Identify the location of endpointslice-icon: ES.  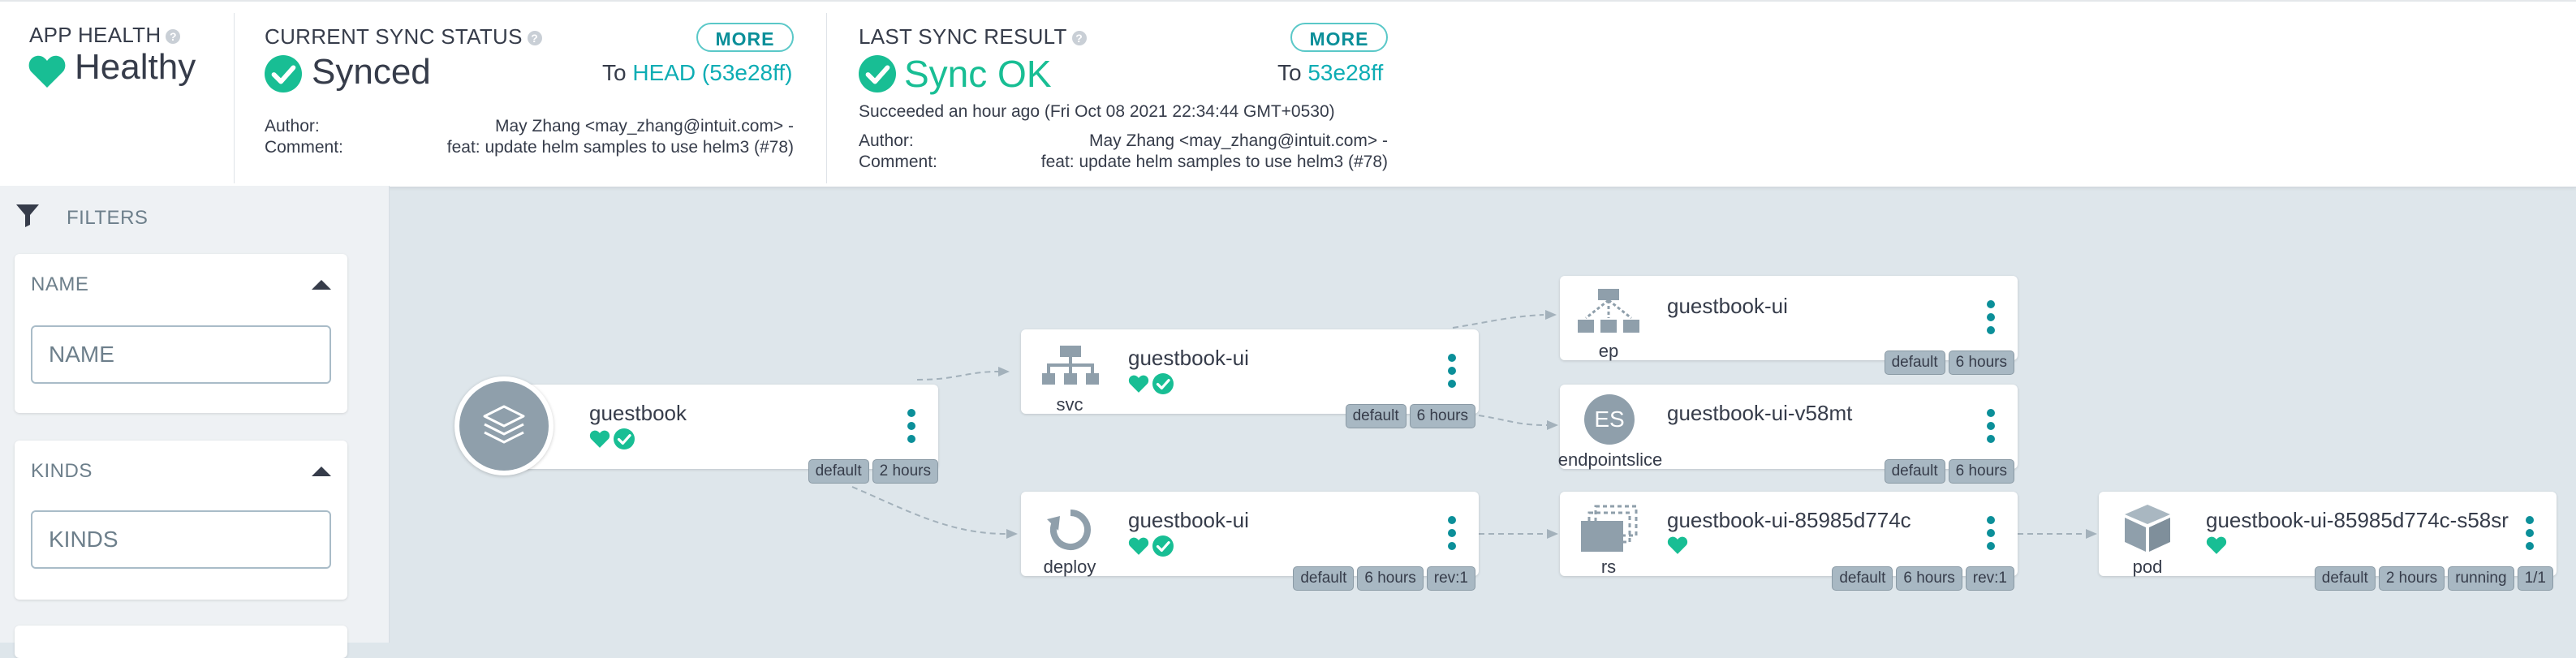
(1610, 419).